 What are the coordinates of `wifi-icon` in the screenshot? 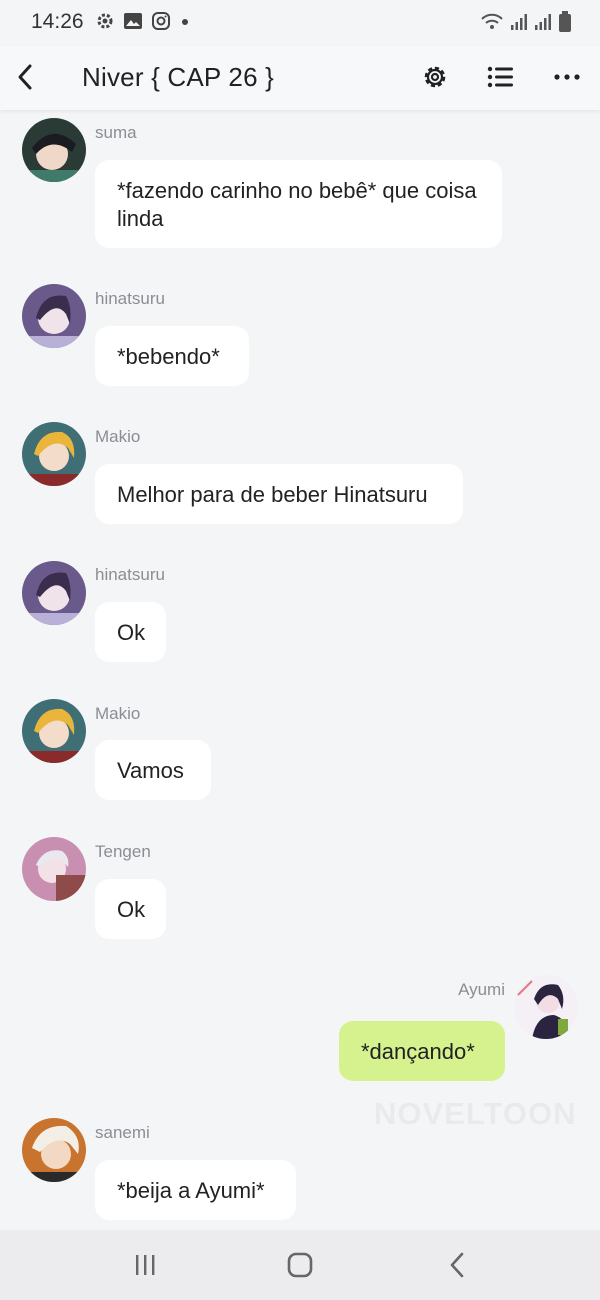 It's located at (492, 24).